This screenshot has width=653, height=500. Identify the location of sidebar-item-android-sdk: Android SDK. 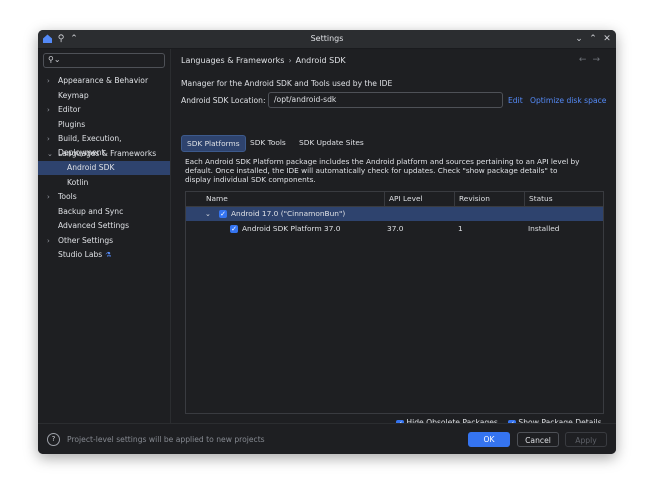
(104, 168).